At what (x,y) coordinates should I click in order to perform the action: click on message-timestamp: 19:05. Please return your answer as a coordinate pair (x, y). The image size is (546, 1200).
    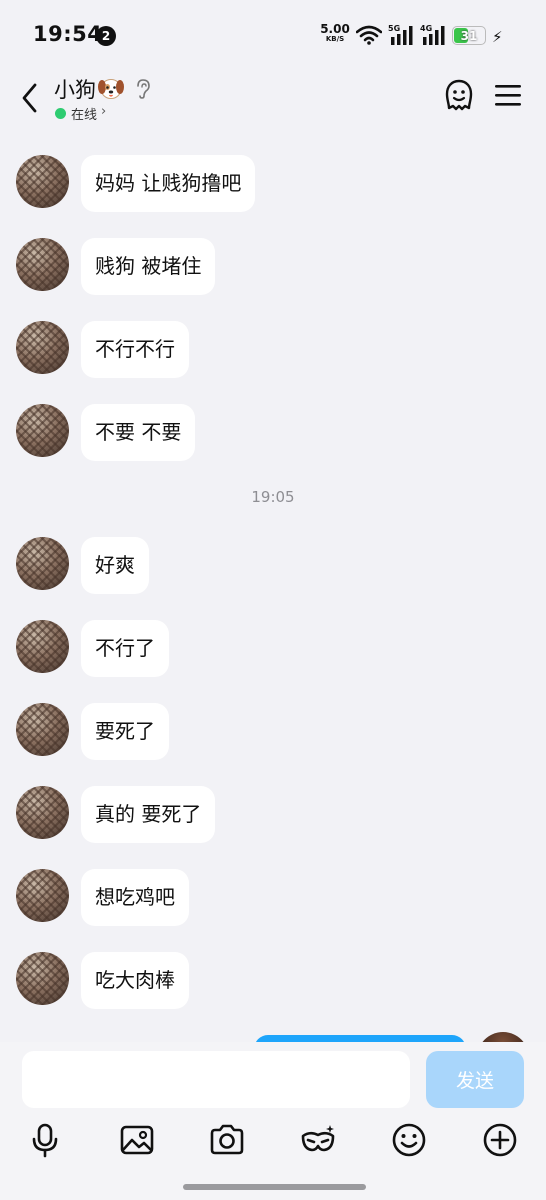
    Looking at the image, I should click on (273, 497).